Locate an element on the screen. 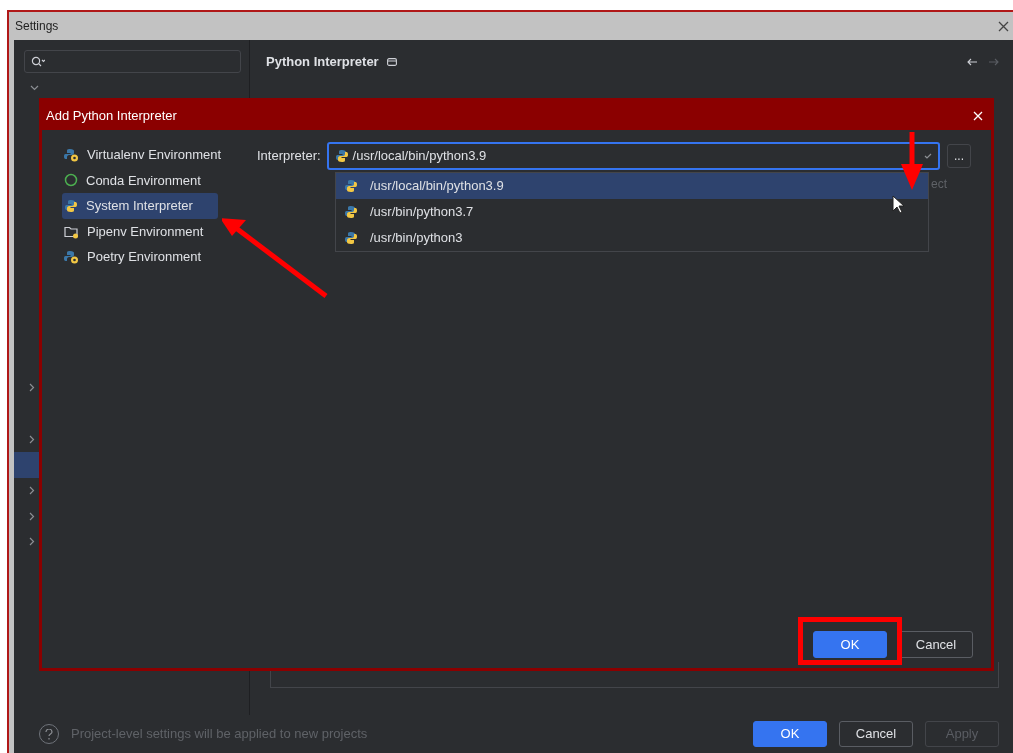 This screenshot has height=753, width=1013. check-icon is located at coordinates (928, 156).